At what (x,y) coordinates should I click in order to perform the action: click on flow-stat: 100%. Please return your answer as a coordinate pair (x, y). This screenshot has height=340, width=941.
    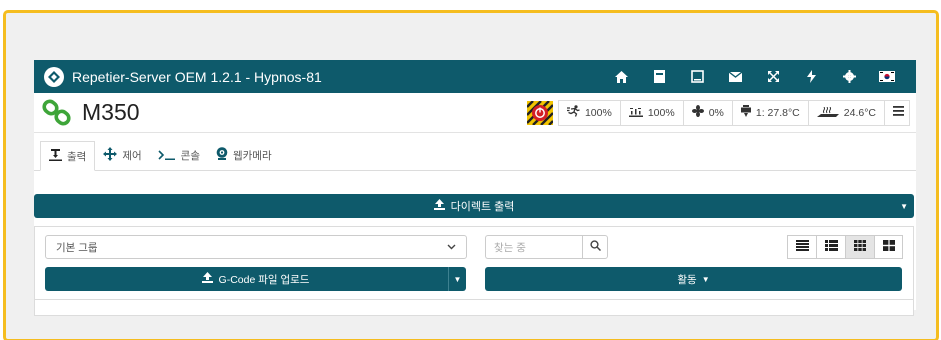
    Looking at the image, I should click on (651, 112).